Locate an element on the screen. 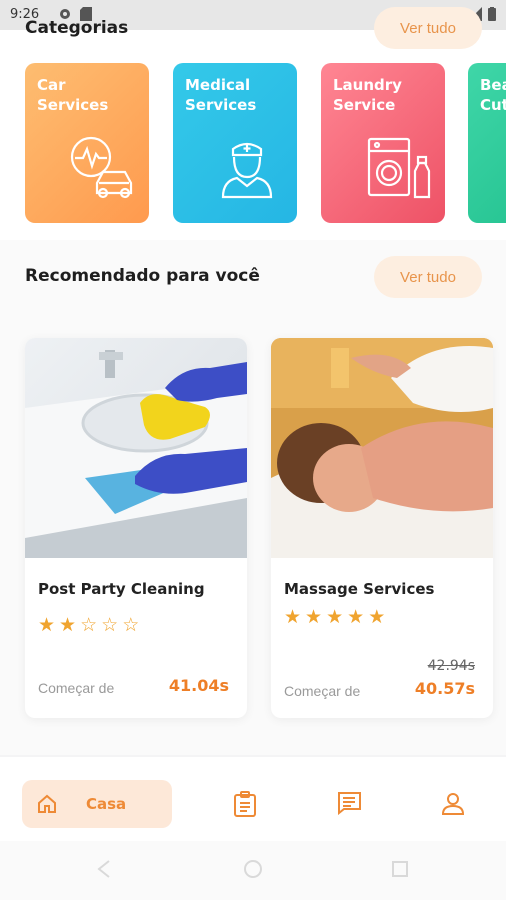  category-card-car-services: Car Services is located at coordinates (87, 143).